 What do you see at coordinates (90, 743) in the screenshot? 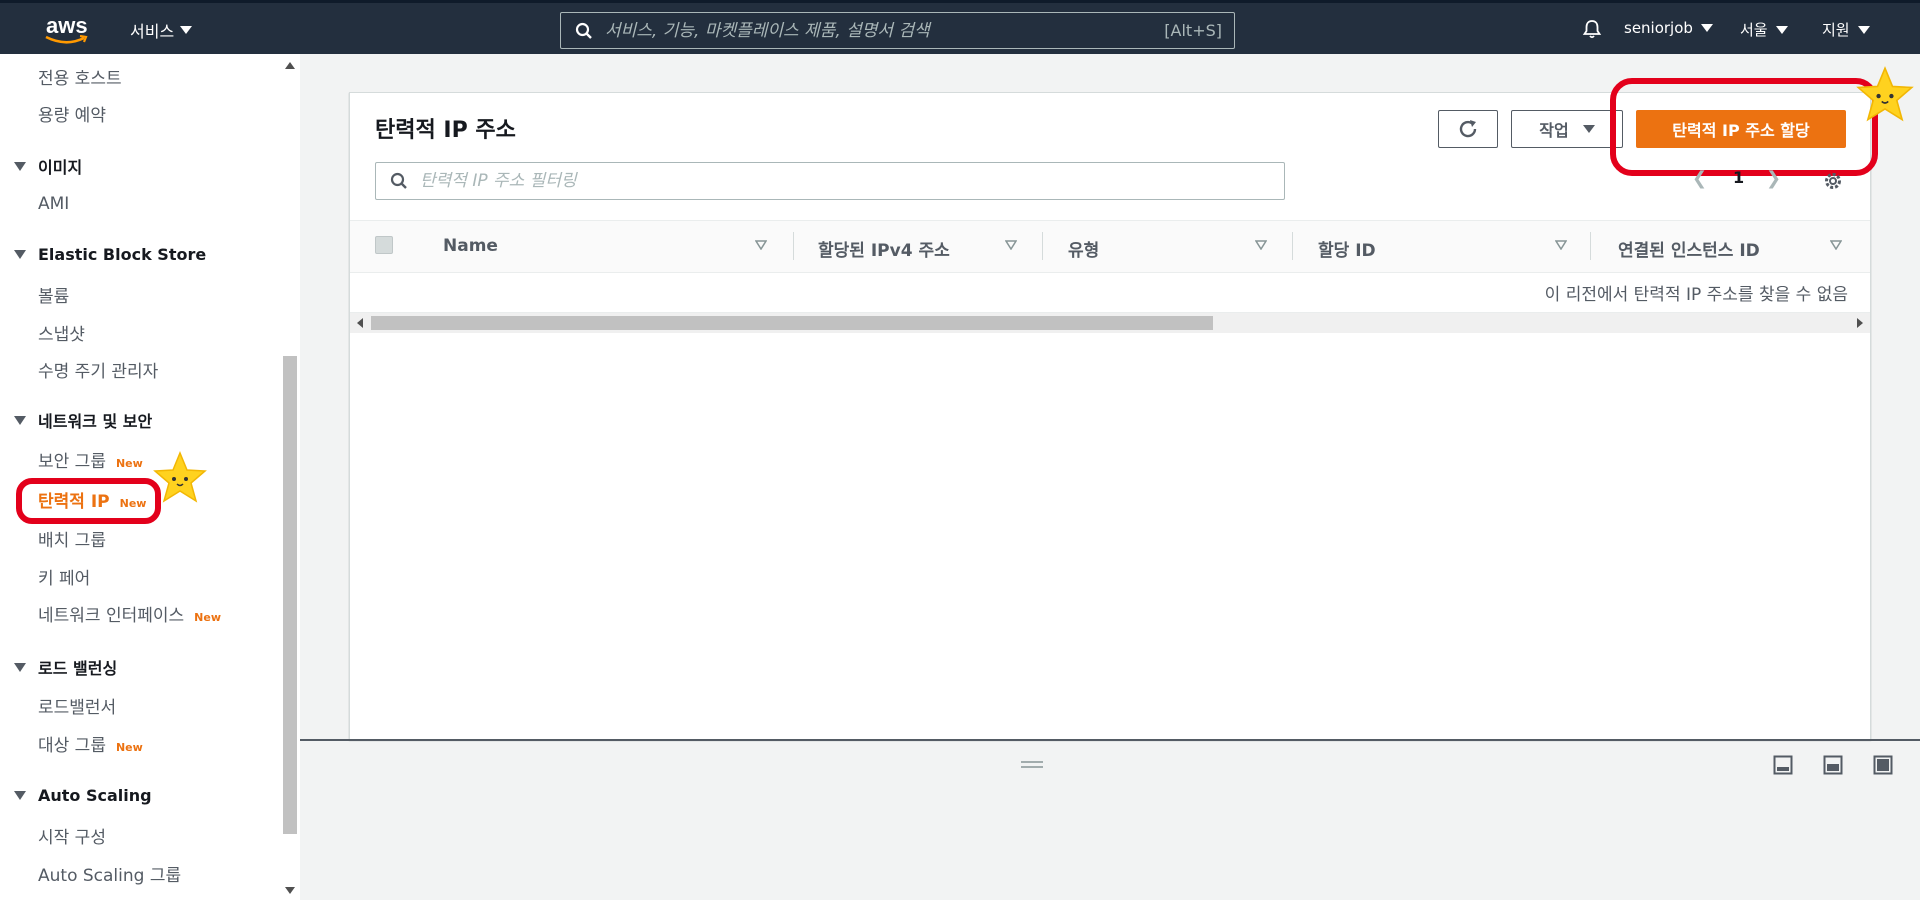
I see `sidebar-item-target-groups: 대상 그룹 New` at bounding box center [90, 743].